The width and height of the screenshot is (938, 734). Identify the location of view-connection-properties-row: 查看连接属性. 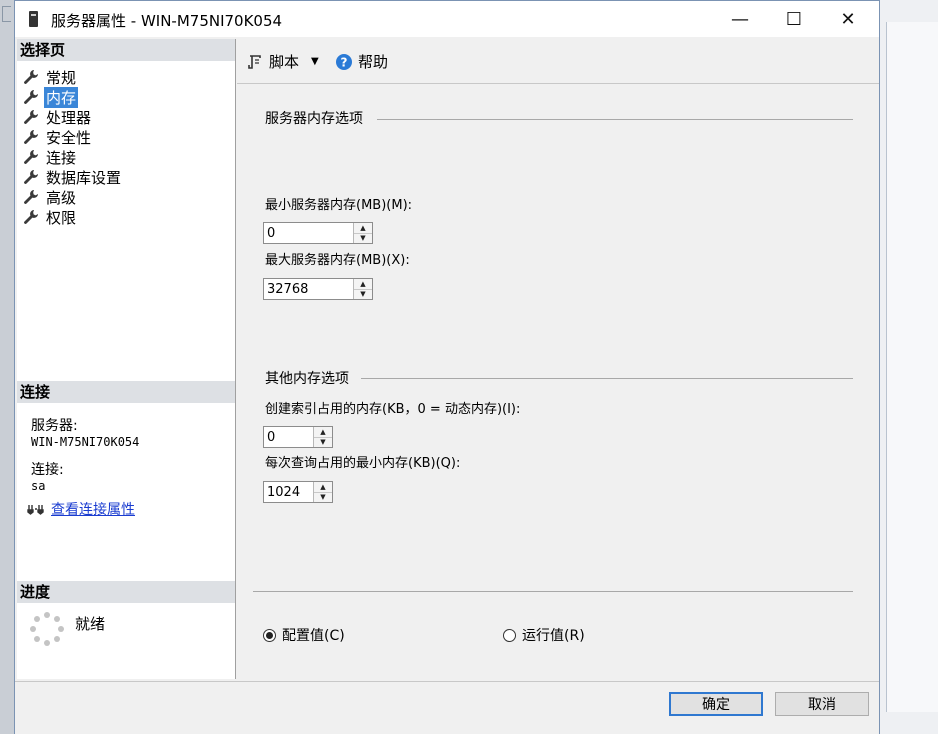
(81, 509).